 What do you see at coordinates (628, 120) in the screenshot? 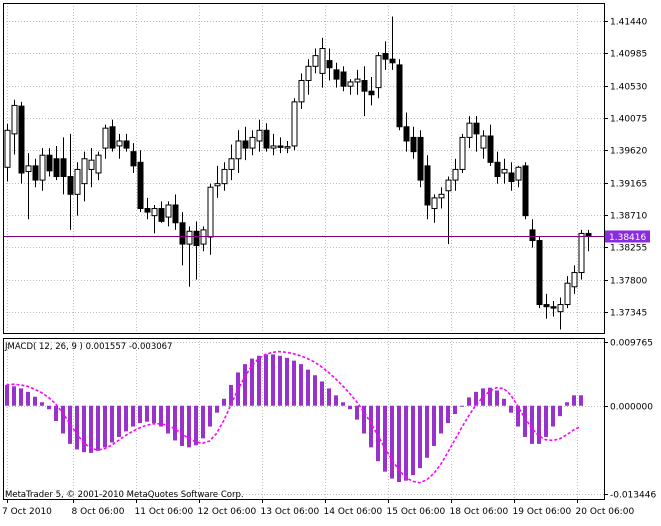
I see `price-tick-label: 1.40075` at bounding box center [628, 120].